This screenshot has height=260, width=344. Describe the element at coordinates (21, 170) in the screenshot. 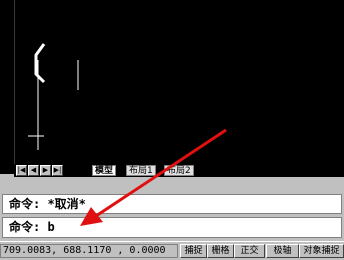

I see `nav-first-icon: |◀` at that location.